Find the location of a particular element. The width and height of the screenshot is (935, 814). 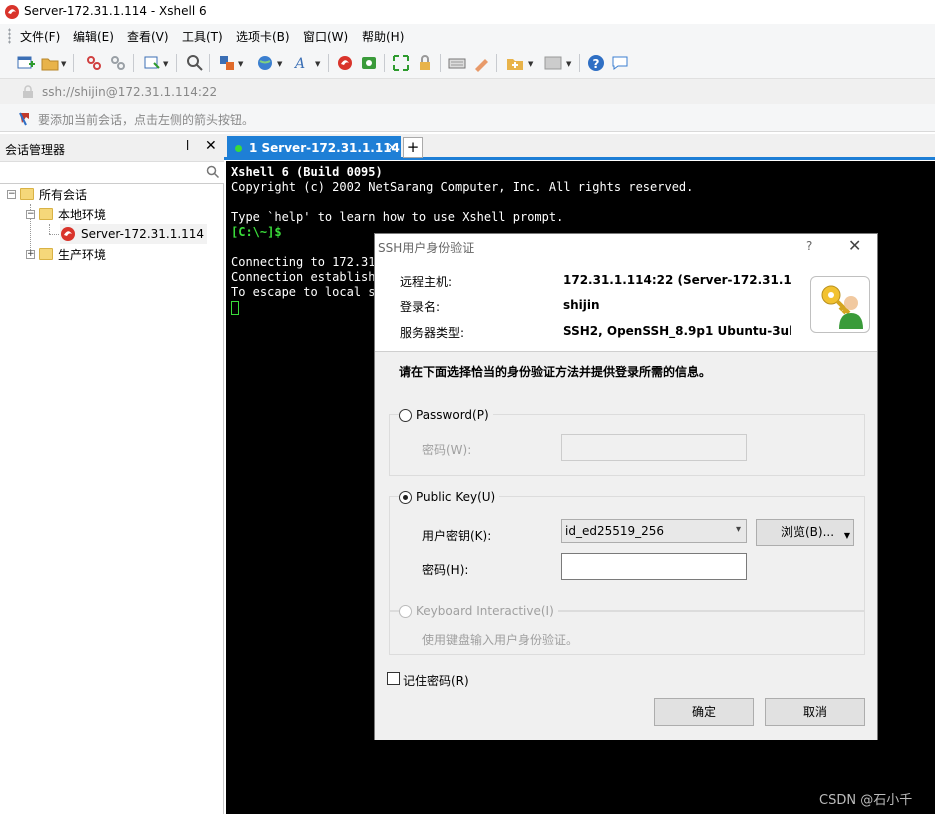

keyboard-icon is located at coordinates (457, 63).